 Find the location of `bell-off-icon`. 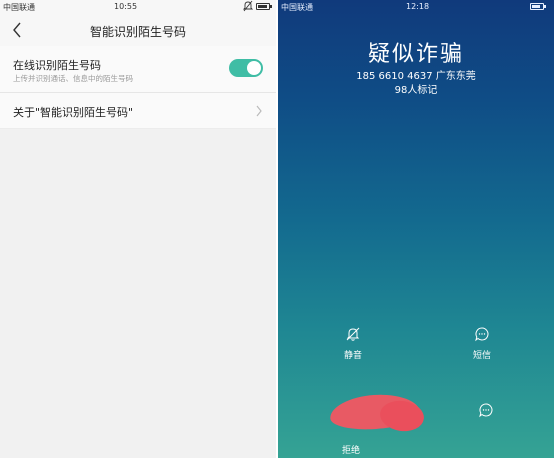

bell-off-icon is located at coordinates (353, 334).